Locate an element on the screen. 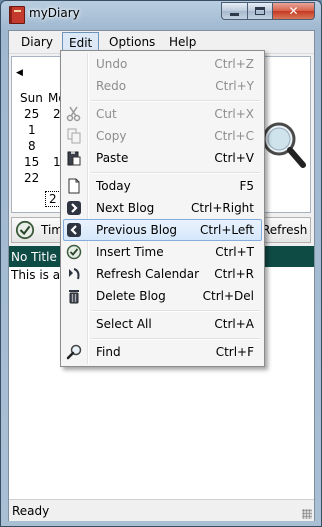  menu-item-label: Previous Blog is located at coordinates (137, 230).